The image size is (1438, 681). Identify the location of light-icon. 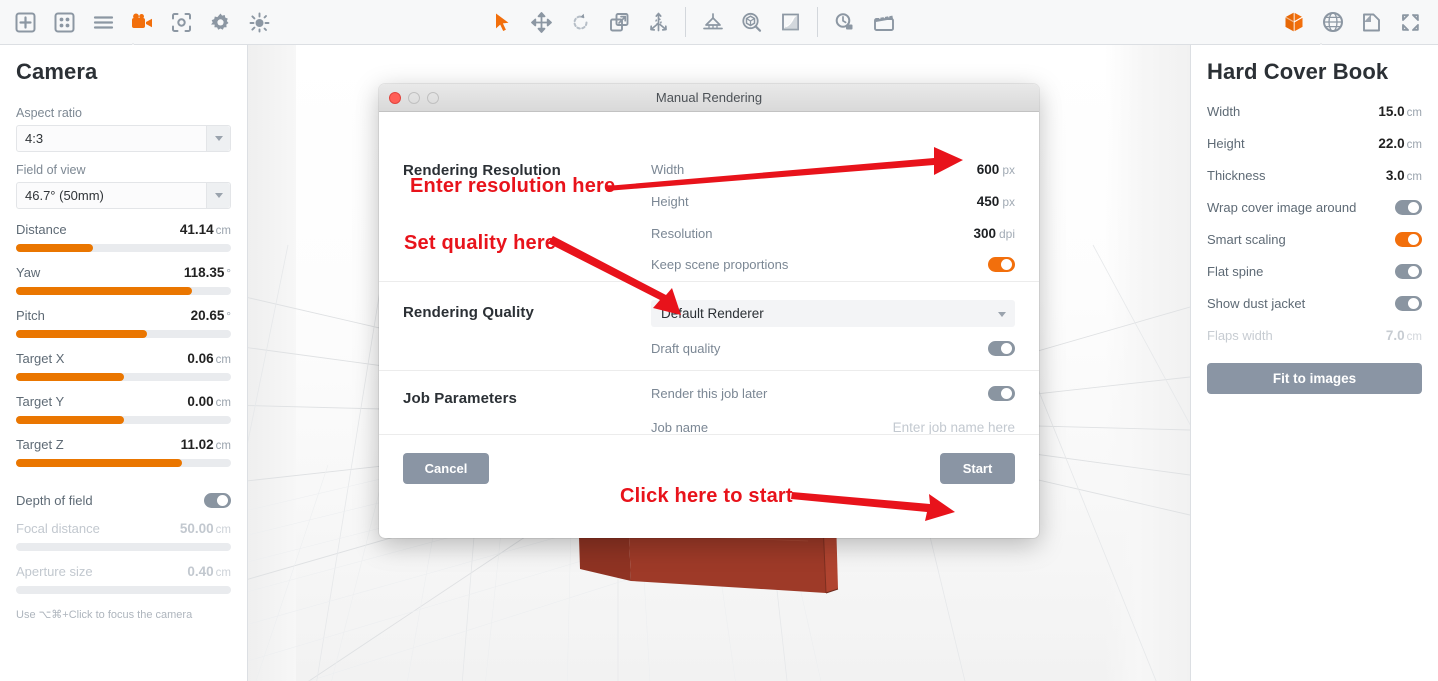
(259, 22).